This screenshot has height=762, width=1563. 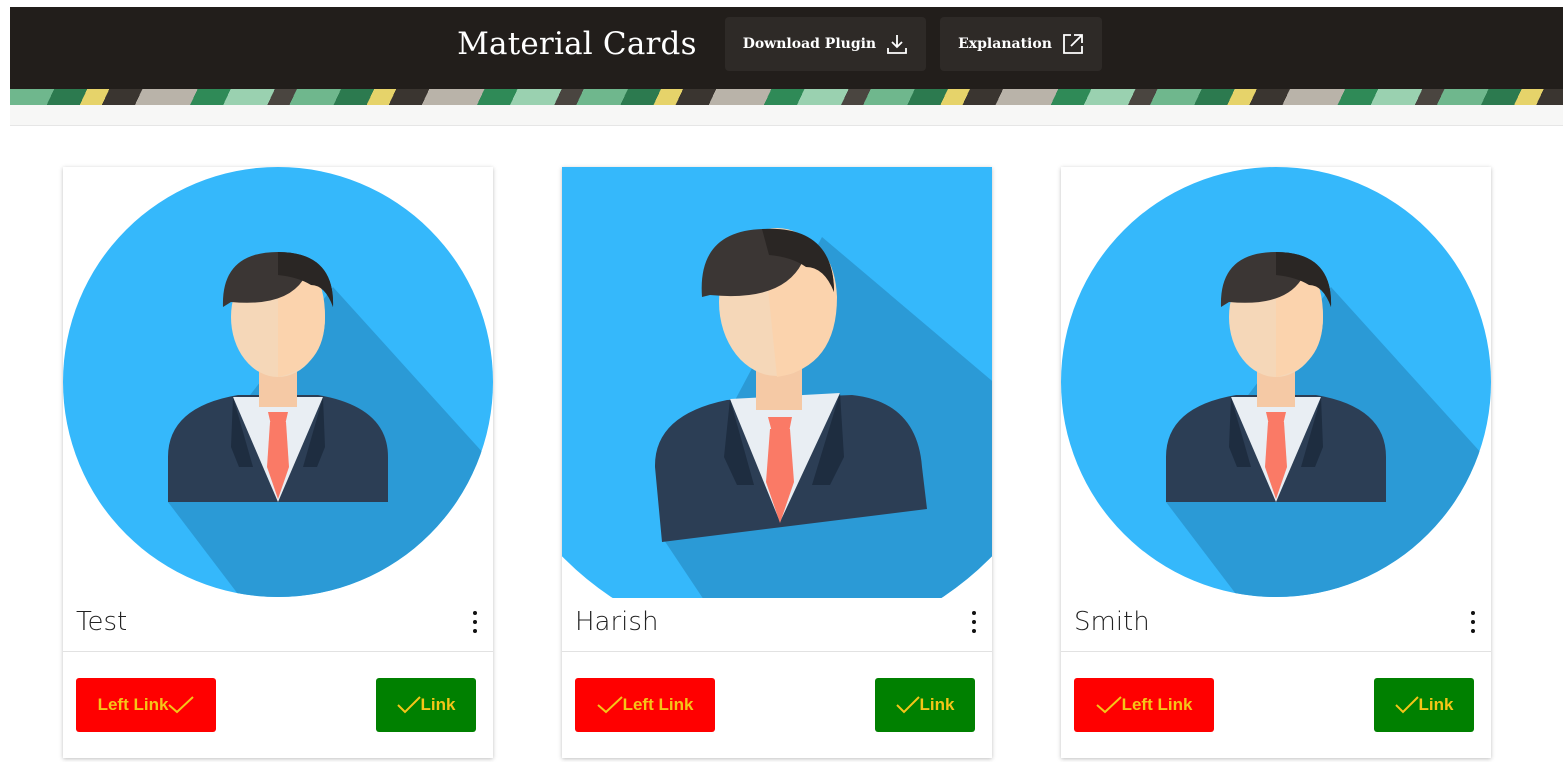 I want to click on external-link-icon, so click(x=1072, y=44).